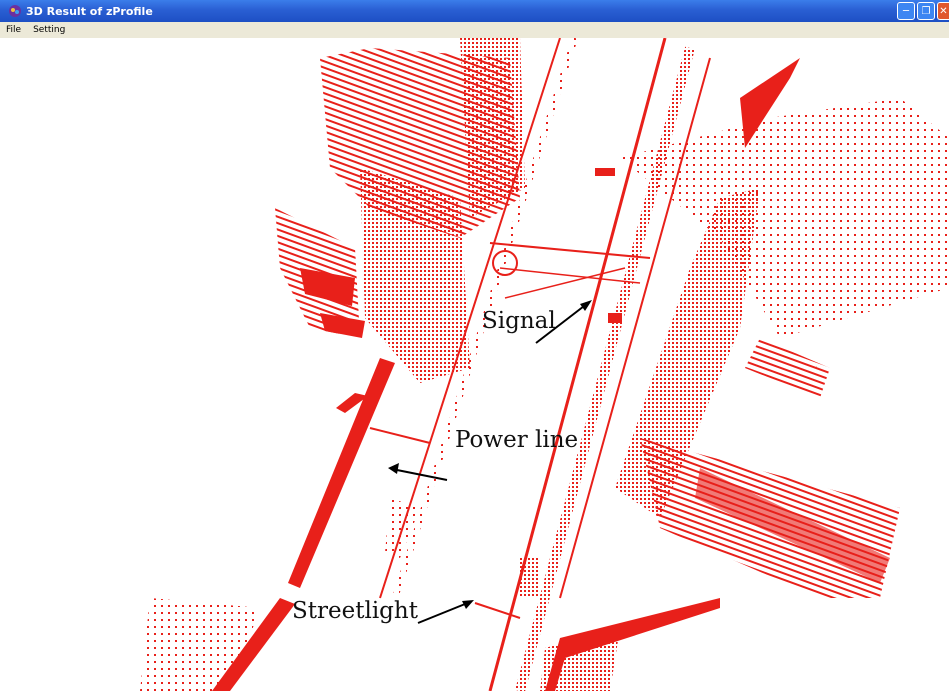 The width and height of the screenshot is (949, 691). What do you see at coordinates (517, 440) in the screenshot?
I see `label-power-line: Power line` at bounding box center [517, 440].